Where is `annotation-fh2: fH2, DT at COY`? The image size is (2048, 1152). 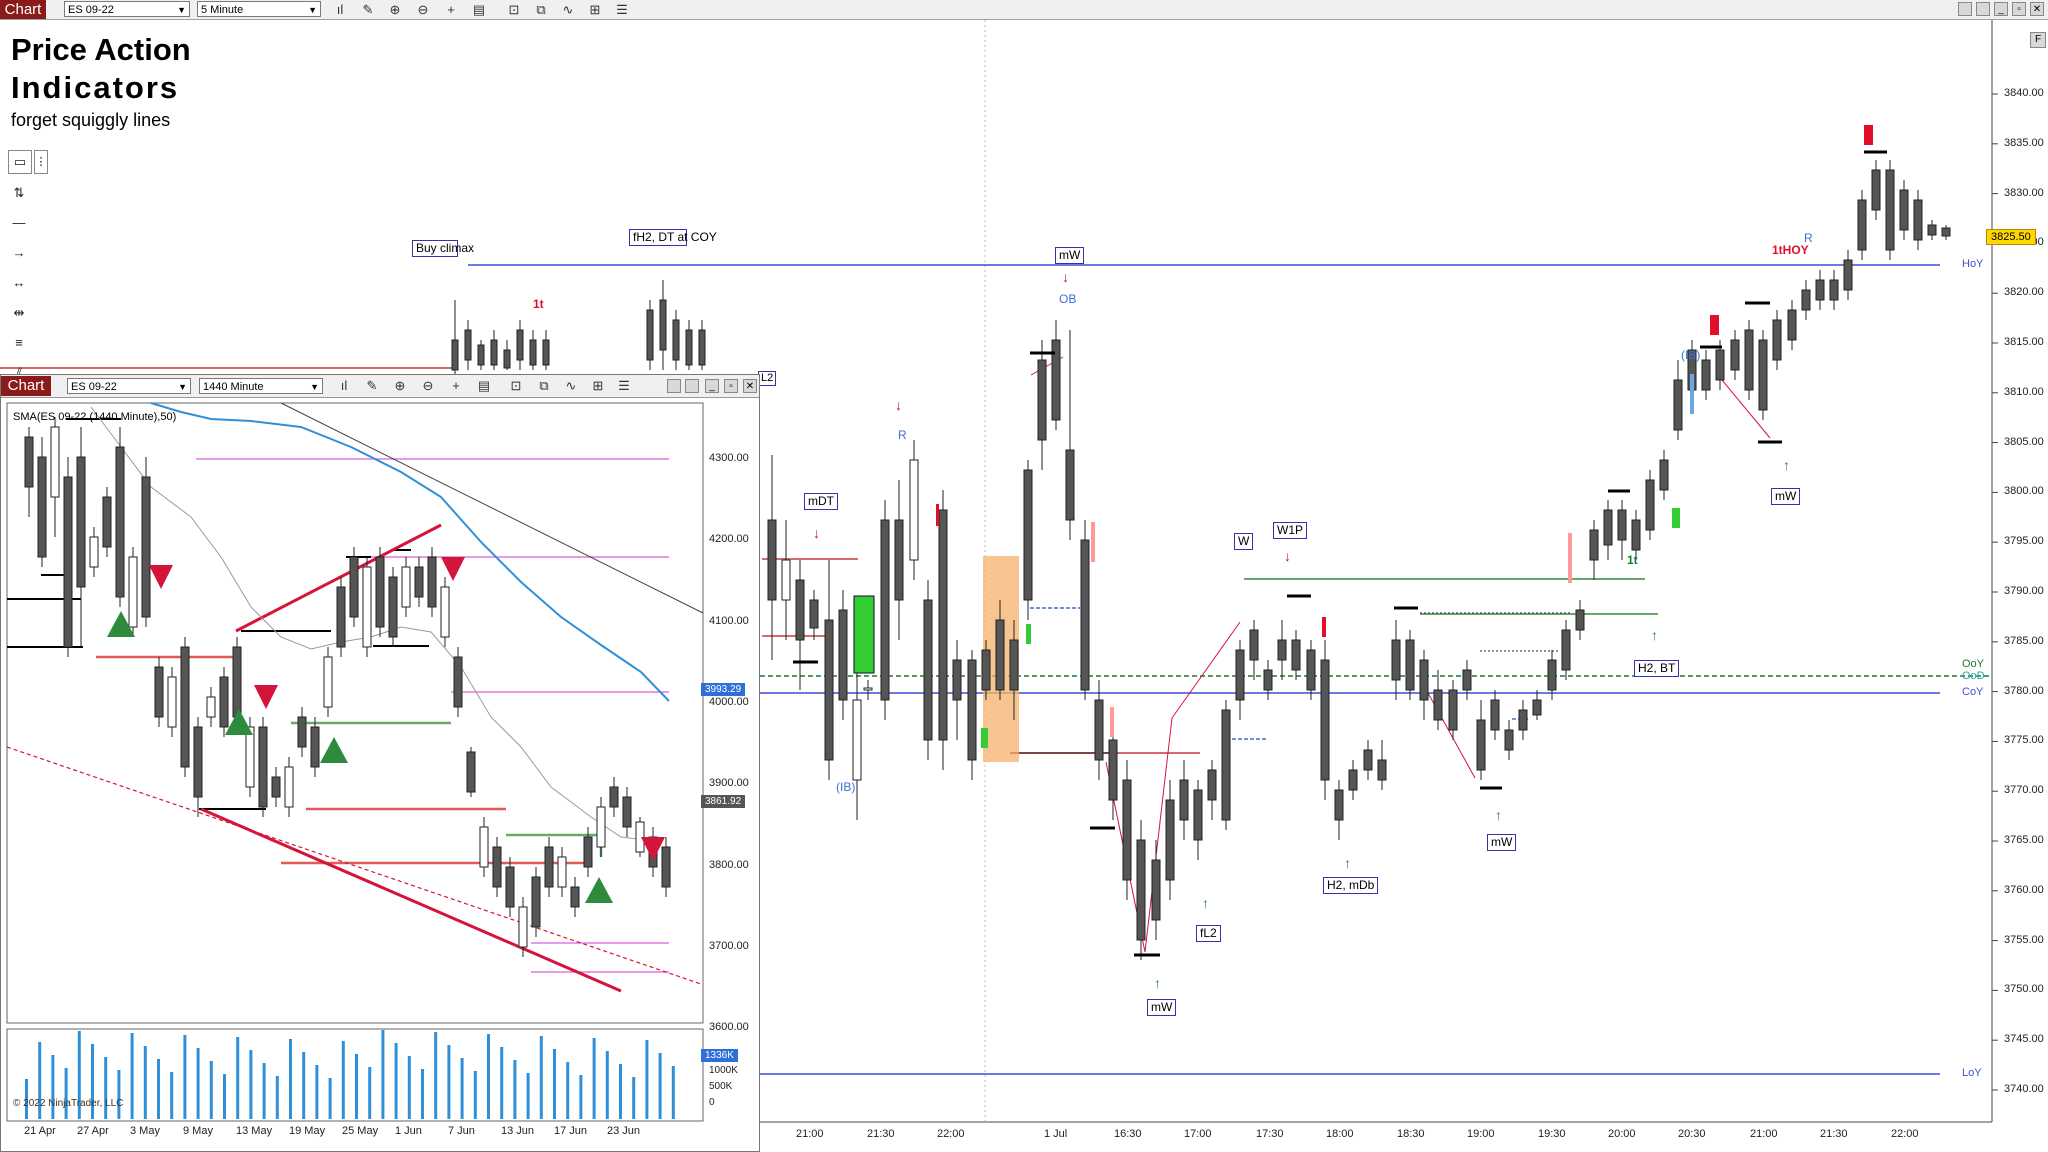
annotation-fh2: fH2, DT at COY is located at coordinates (673, 237).